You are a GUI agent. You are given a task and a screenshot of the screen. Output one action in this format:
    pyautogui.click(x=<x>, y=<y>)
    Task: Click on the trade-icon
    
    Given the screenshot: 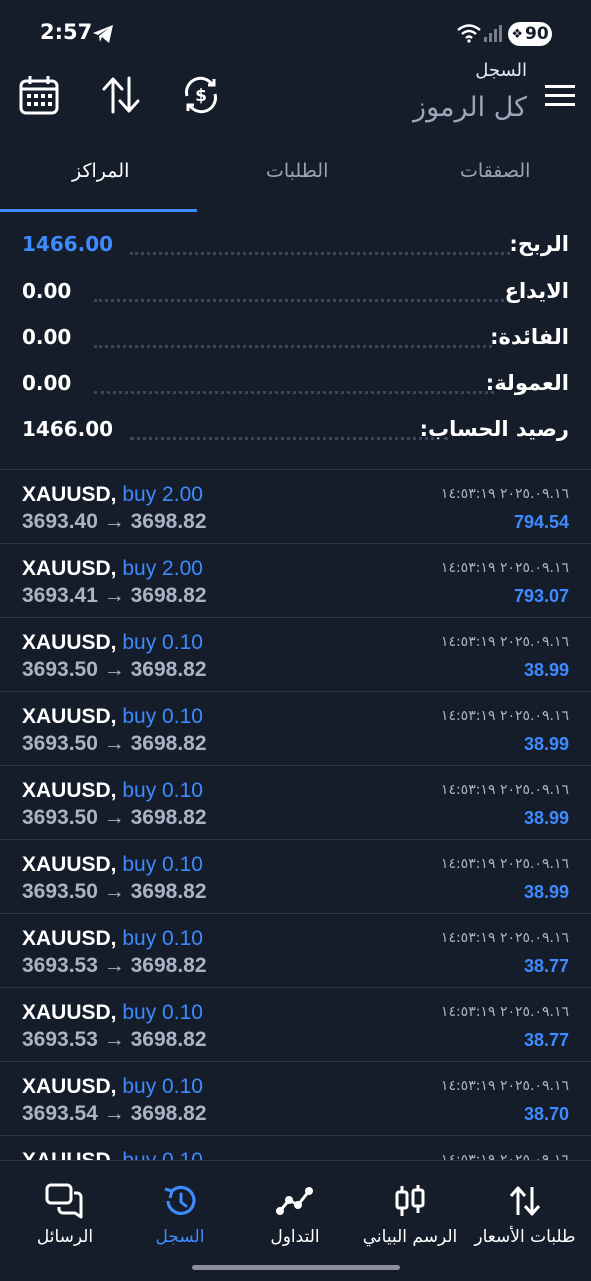 What is the action you would take?
    pyautogui.click(x=294, y=1201)
    